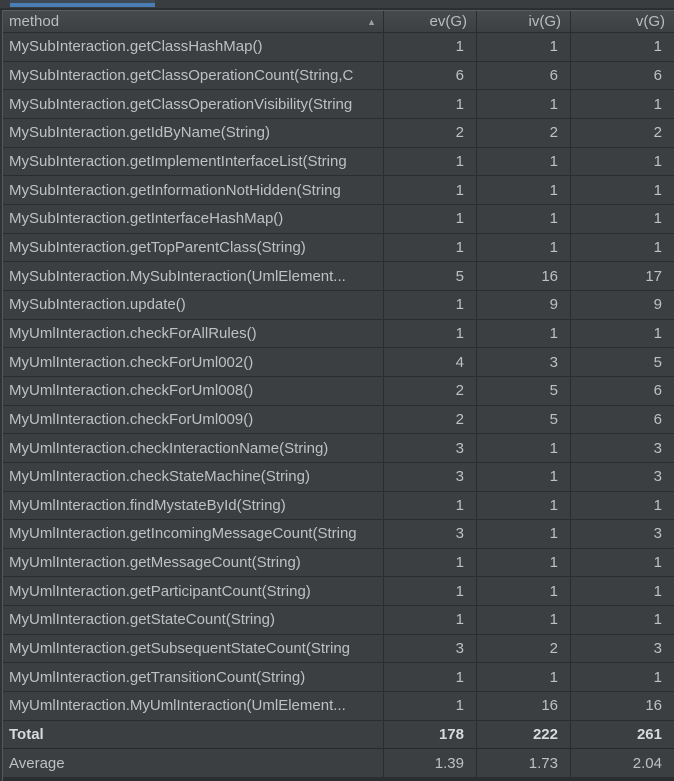  Describe the element at coordinates (131, 362) in the screenshot. I see `method-cell: MyUmlInteraction.checkForUml002()` at that location.